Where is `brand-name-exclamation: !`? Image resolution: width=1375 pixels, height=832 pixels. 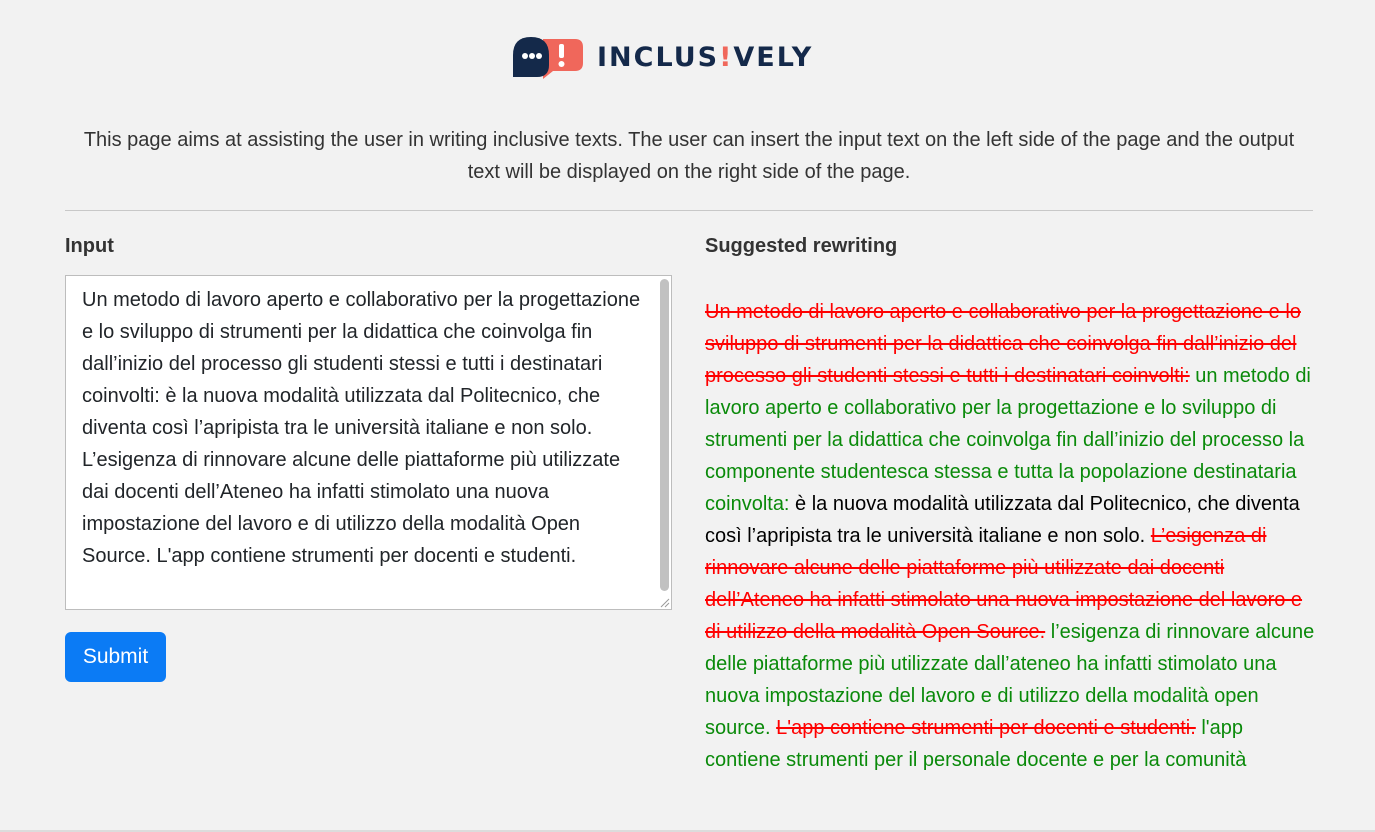
brand-name-exclamation: ! is located at coordinates (726, 57).